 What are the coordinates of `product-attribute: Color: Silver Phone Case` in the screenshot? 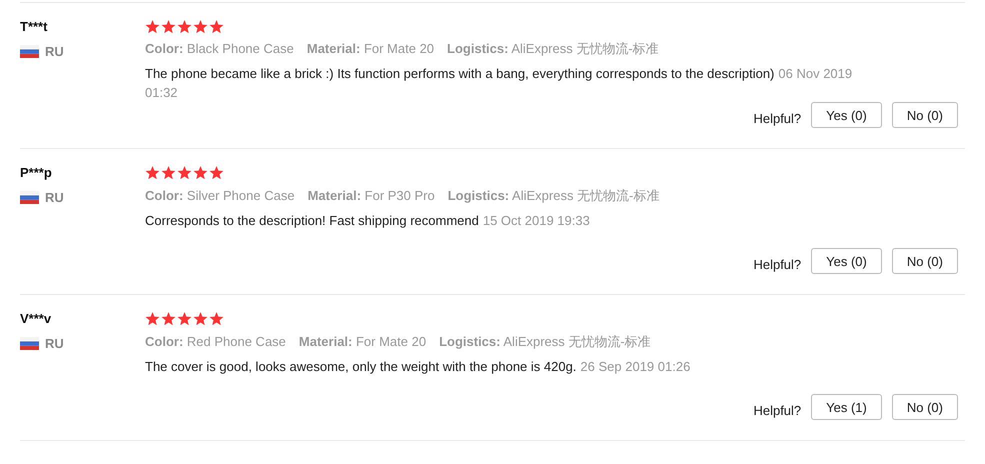 It's located at (220, 196).